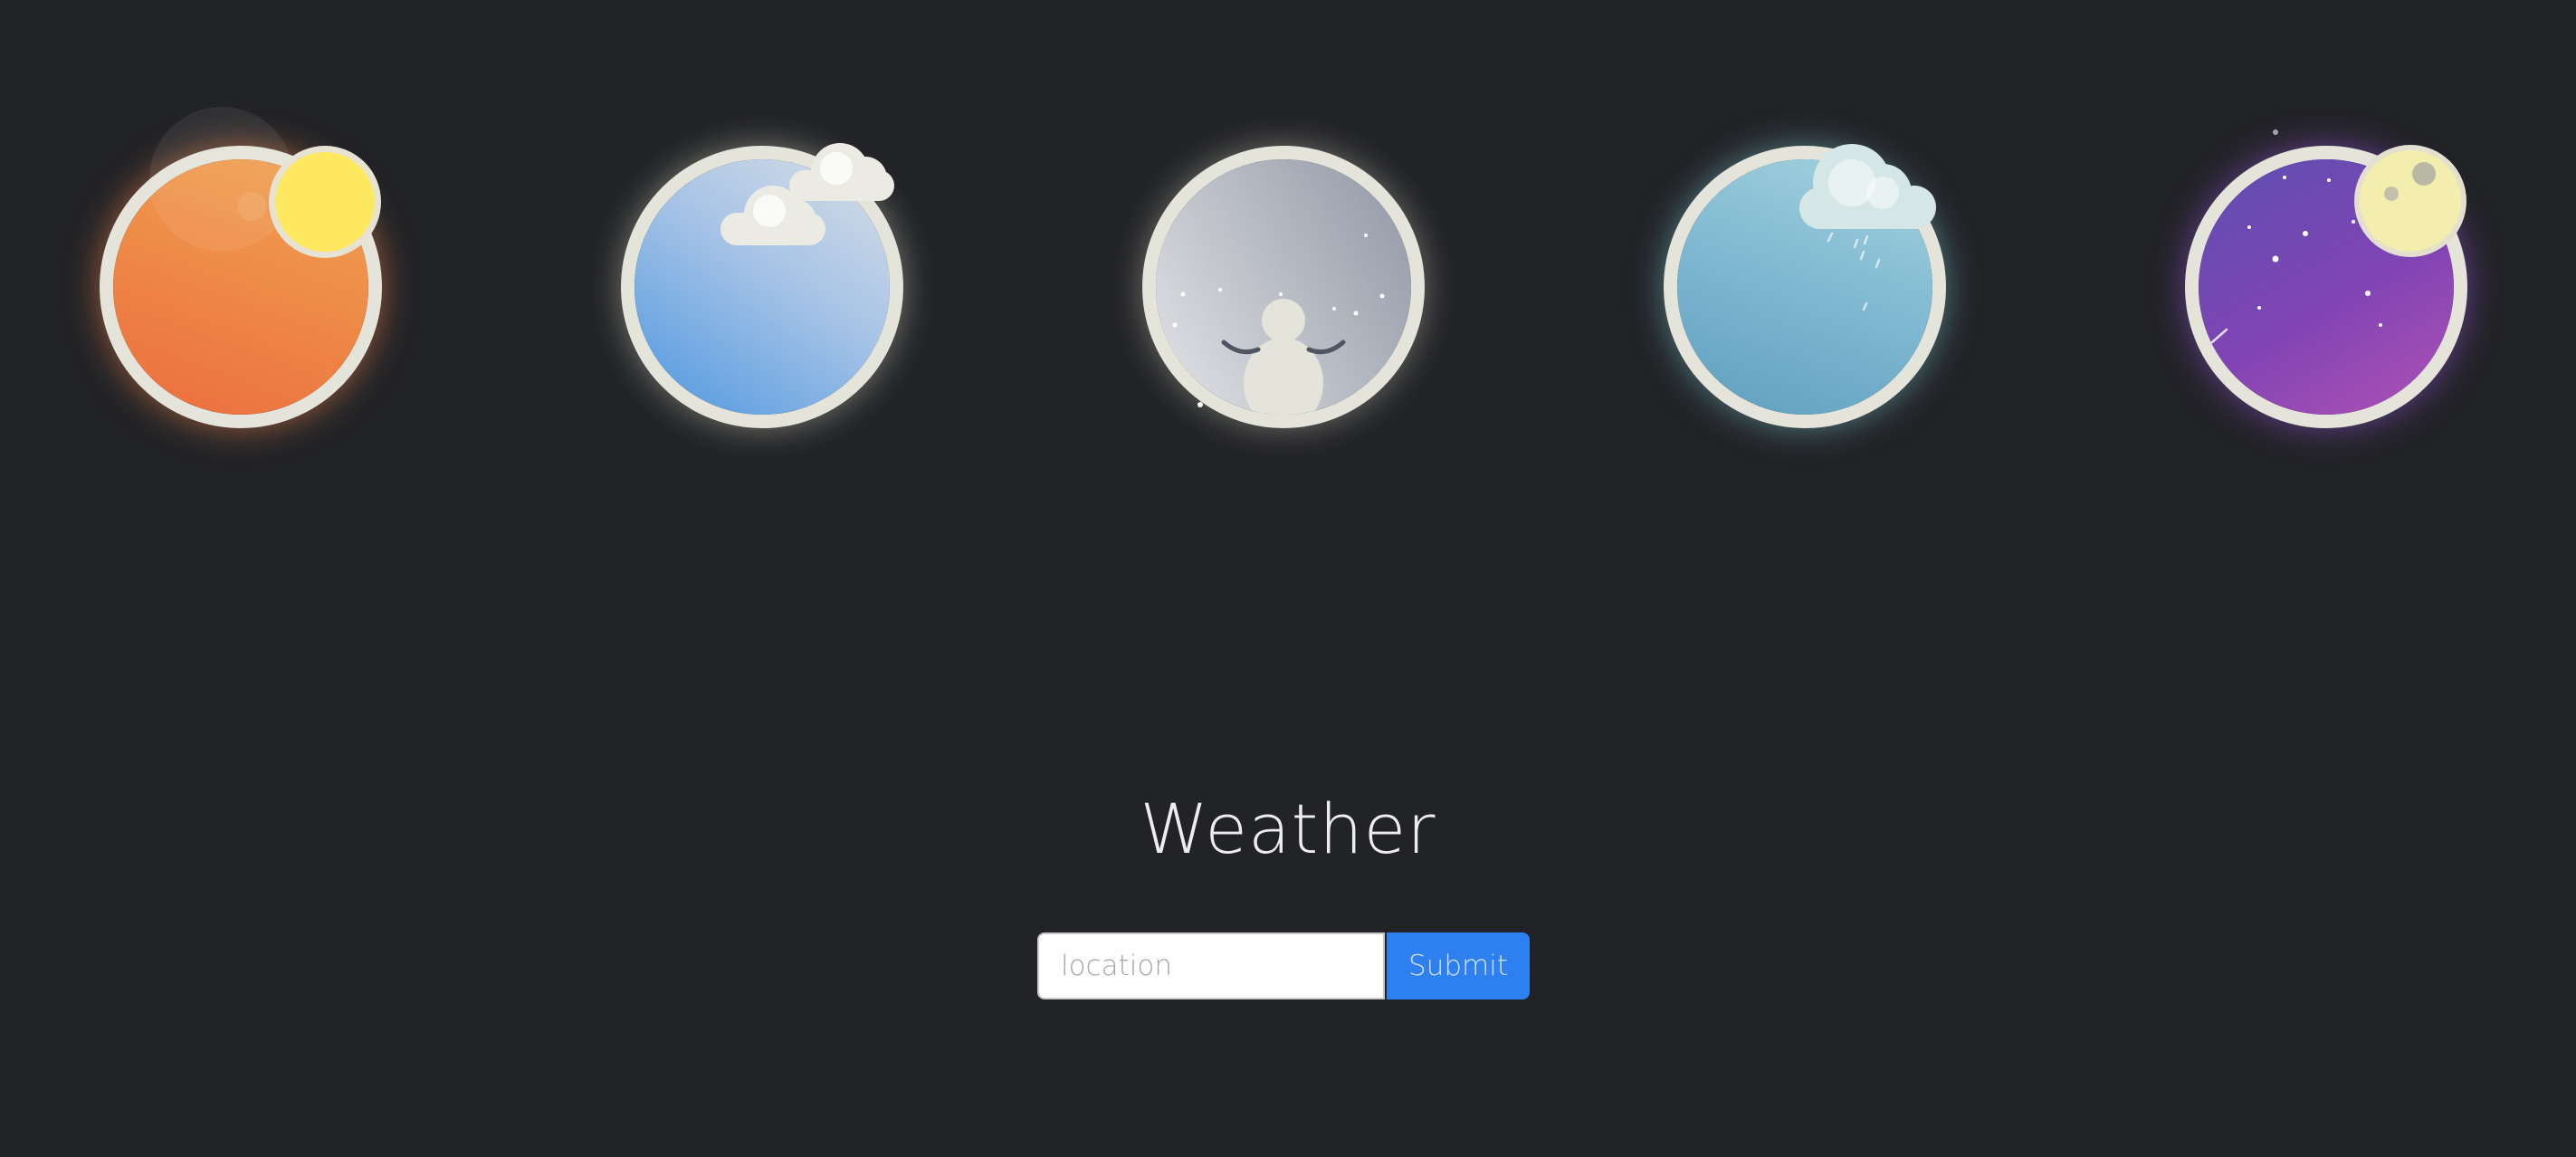 This screenshot has width=2576, height=1157. I want to click on sun-icon, so click(265, 182).